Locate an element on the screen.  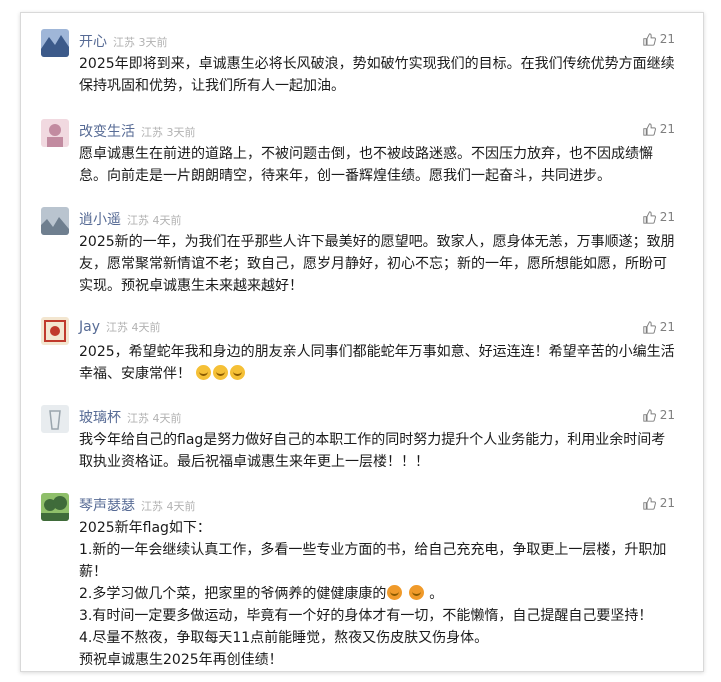
commenter-name: 玻璃杯 is located at coordinates (100, 418).